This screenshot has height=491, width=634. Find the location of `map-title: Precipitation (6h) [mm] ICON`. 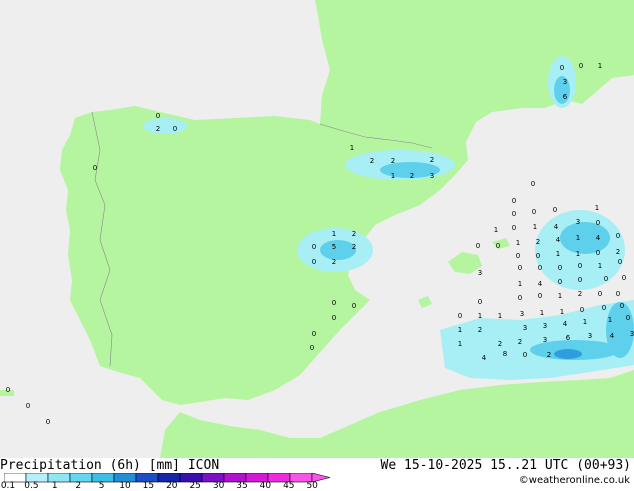

map-title: Precipitation (6h) [mm] ICON is located at coordinates (110, 465).